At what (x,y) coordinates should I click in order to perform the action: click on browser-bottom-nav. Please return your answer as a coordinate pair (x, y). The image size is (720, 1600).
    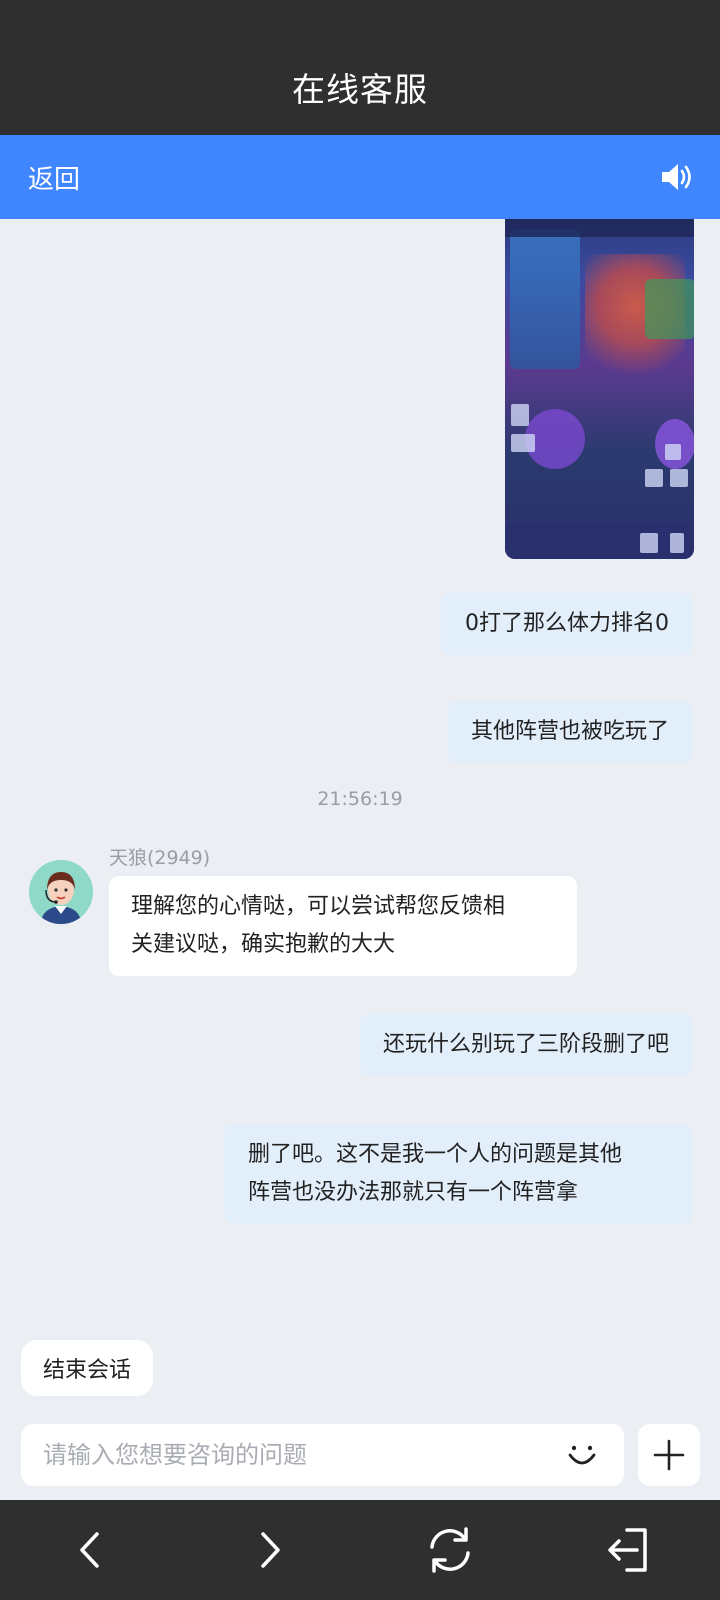
    Looking at the image, I should click on (360, 1550).